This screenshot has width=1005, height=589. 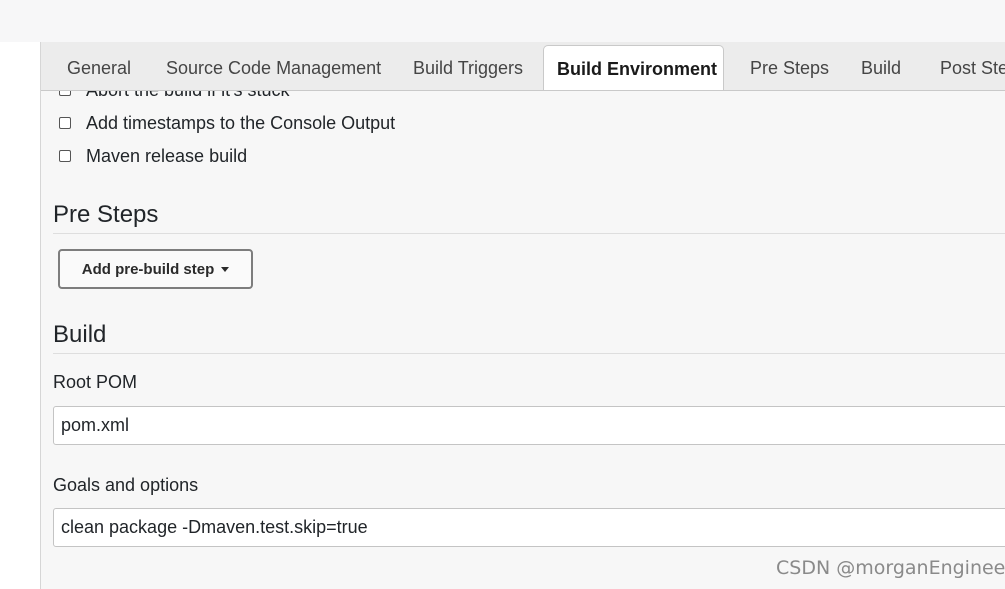 What do you see at coordinates (789, 66) in the screenshot?
I see `tab-pre-steps: Pre Steps` at bounding box center [789, 66].